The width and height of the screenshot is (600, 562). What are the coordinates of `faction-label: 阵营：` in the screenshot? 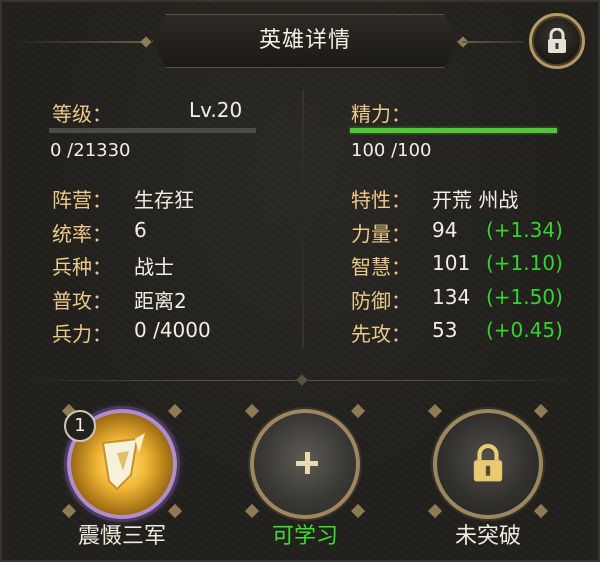 It's located at (82, 200).